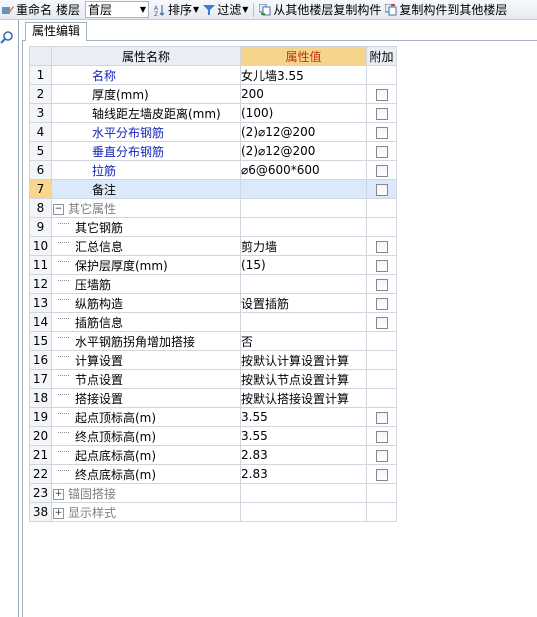 This screenshot has width=537, height=617. What do you see at coordinates (146, 113) in the screenshot?
I see `property-name-cell: 轴线距左墙皮距离(mm)` at bounding box center [146, 113].